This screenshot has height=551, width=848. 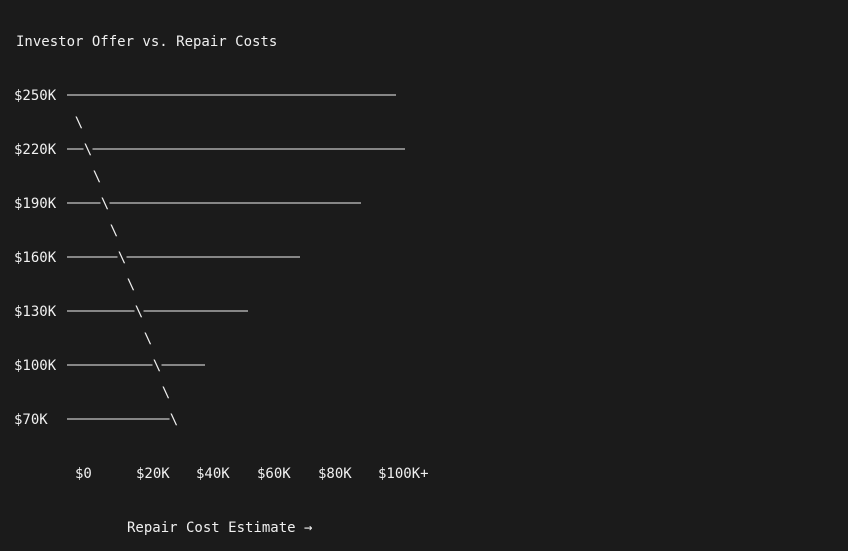 I want to click on y-tick-label: $220K, so click(x=35, y=150).